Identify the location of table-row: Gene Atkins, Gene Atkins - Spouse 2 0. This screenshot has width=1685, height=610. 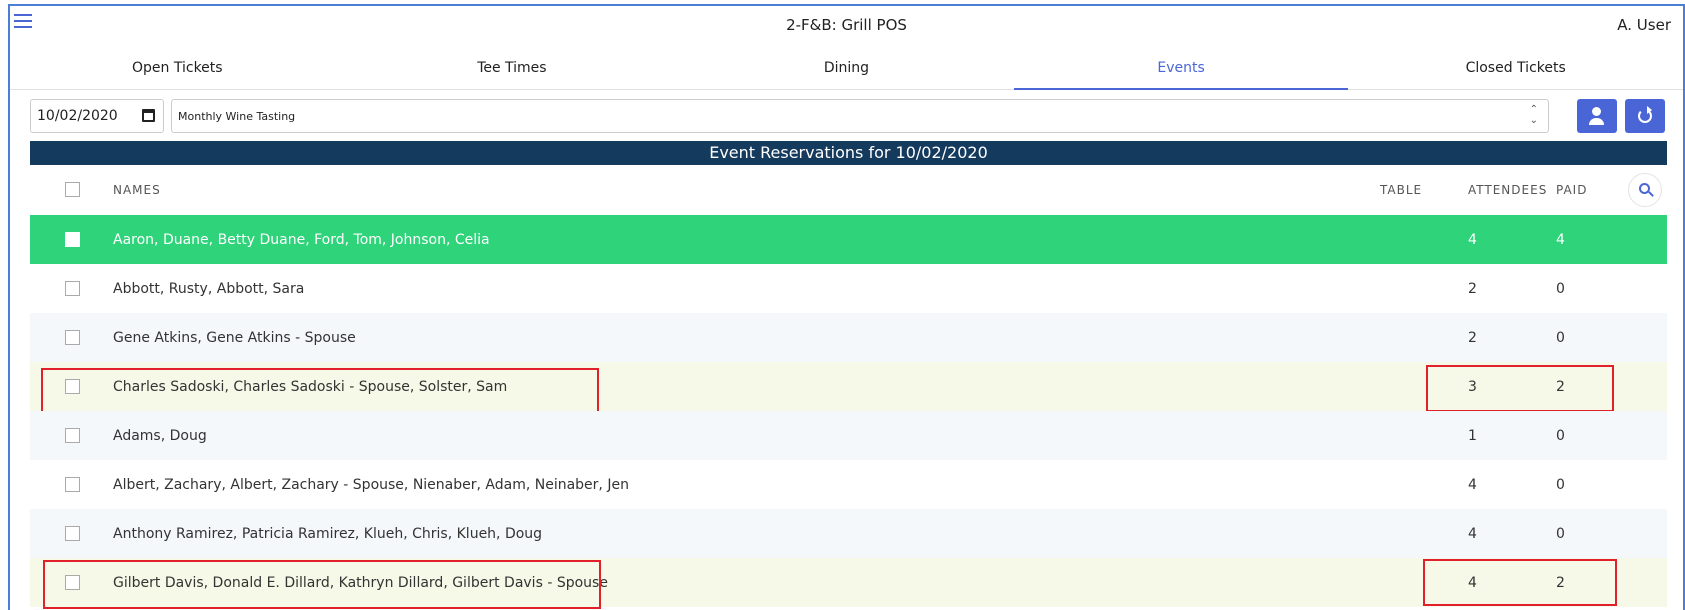
(848, 337).